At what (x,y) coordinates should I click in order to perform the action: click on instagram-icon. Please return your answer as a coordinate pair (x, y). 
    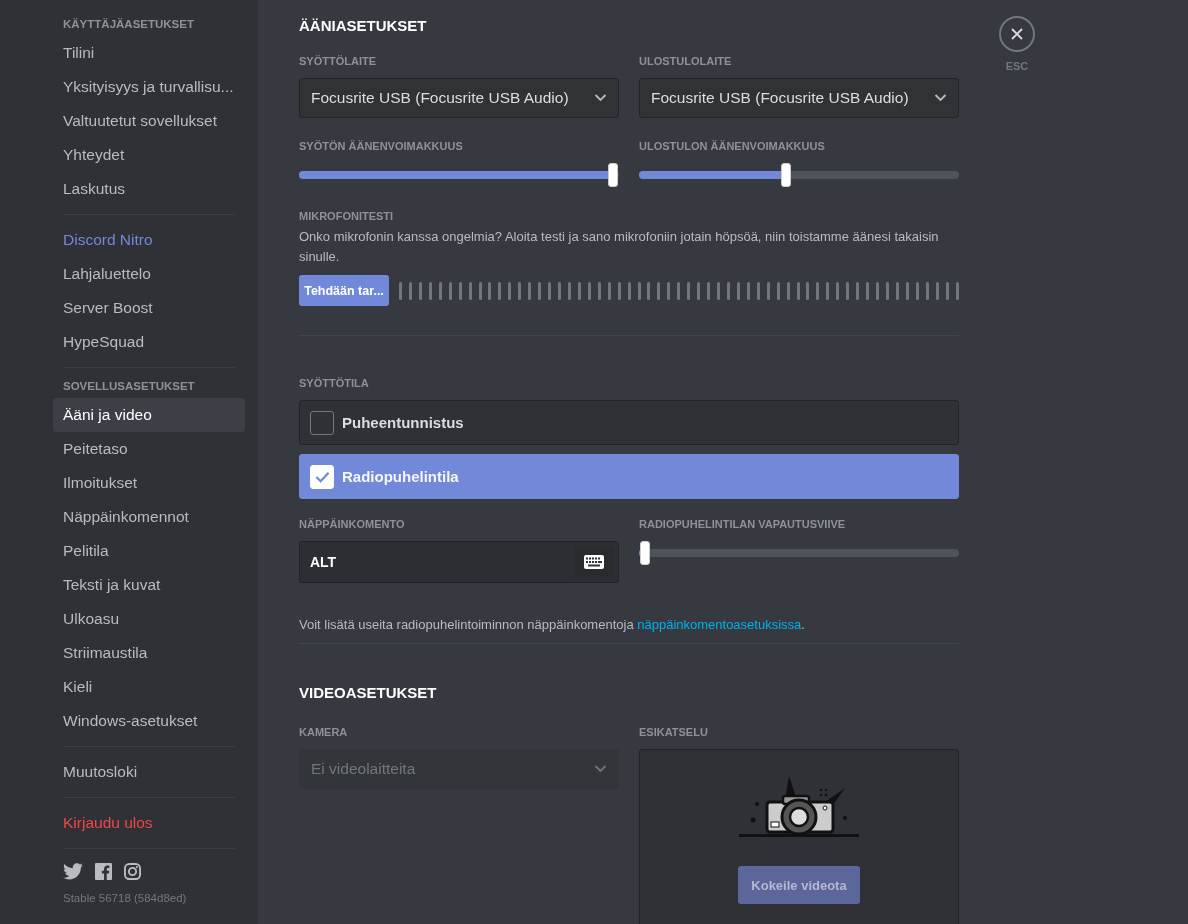
    Looking at the image, I should click on (132, 871).